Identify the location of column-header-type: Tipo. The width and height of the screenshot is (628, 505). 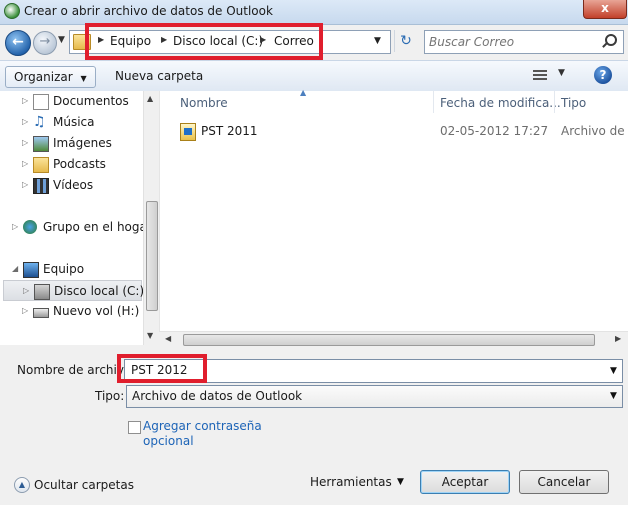
(573, 103).